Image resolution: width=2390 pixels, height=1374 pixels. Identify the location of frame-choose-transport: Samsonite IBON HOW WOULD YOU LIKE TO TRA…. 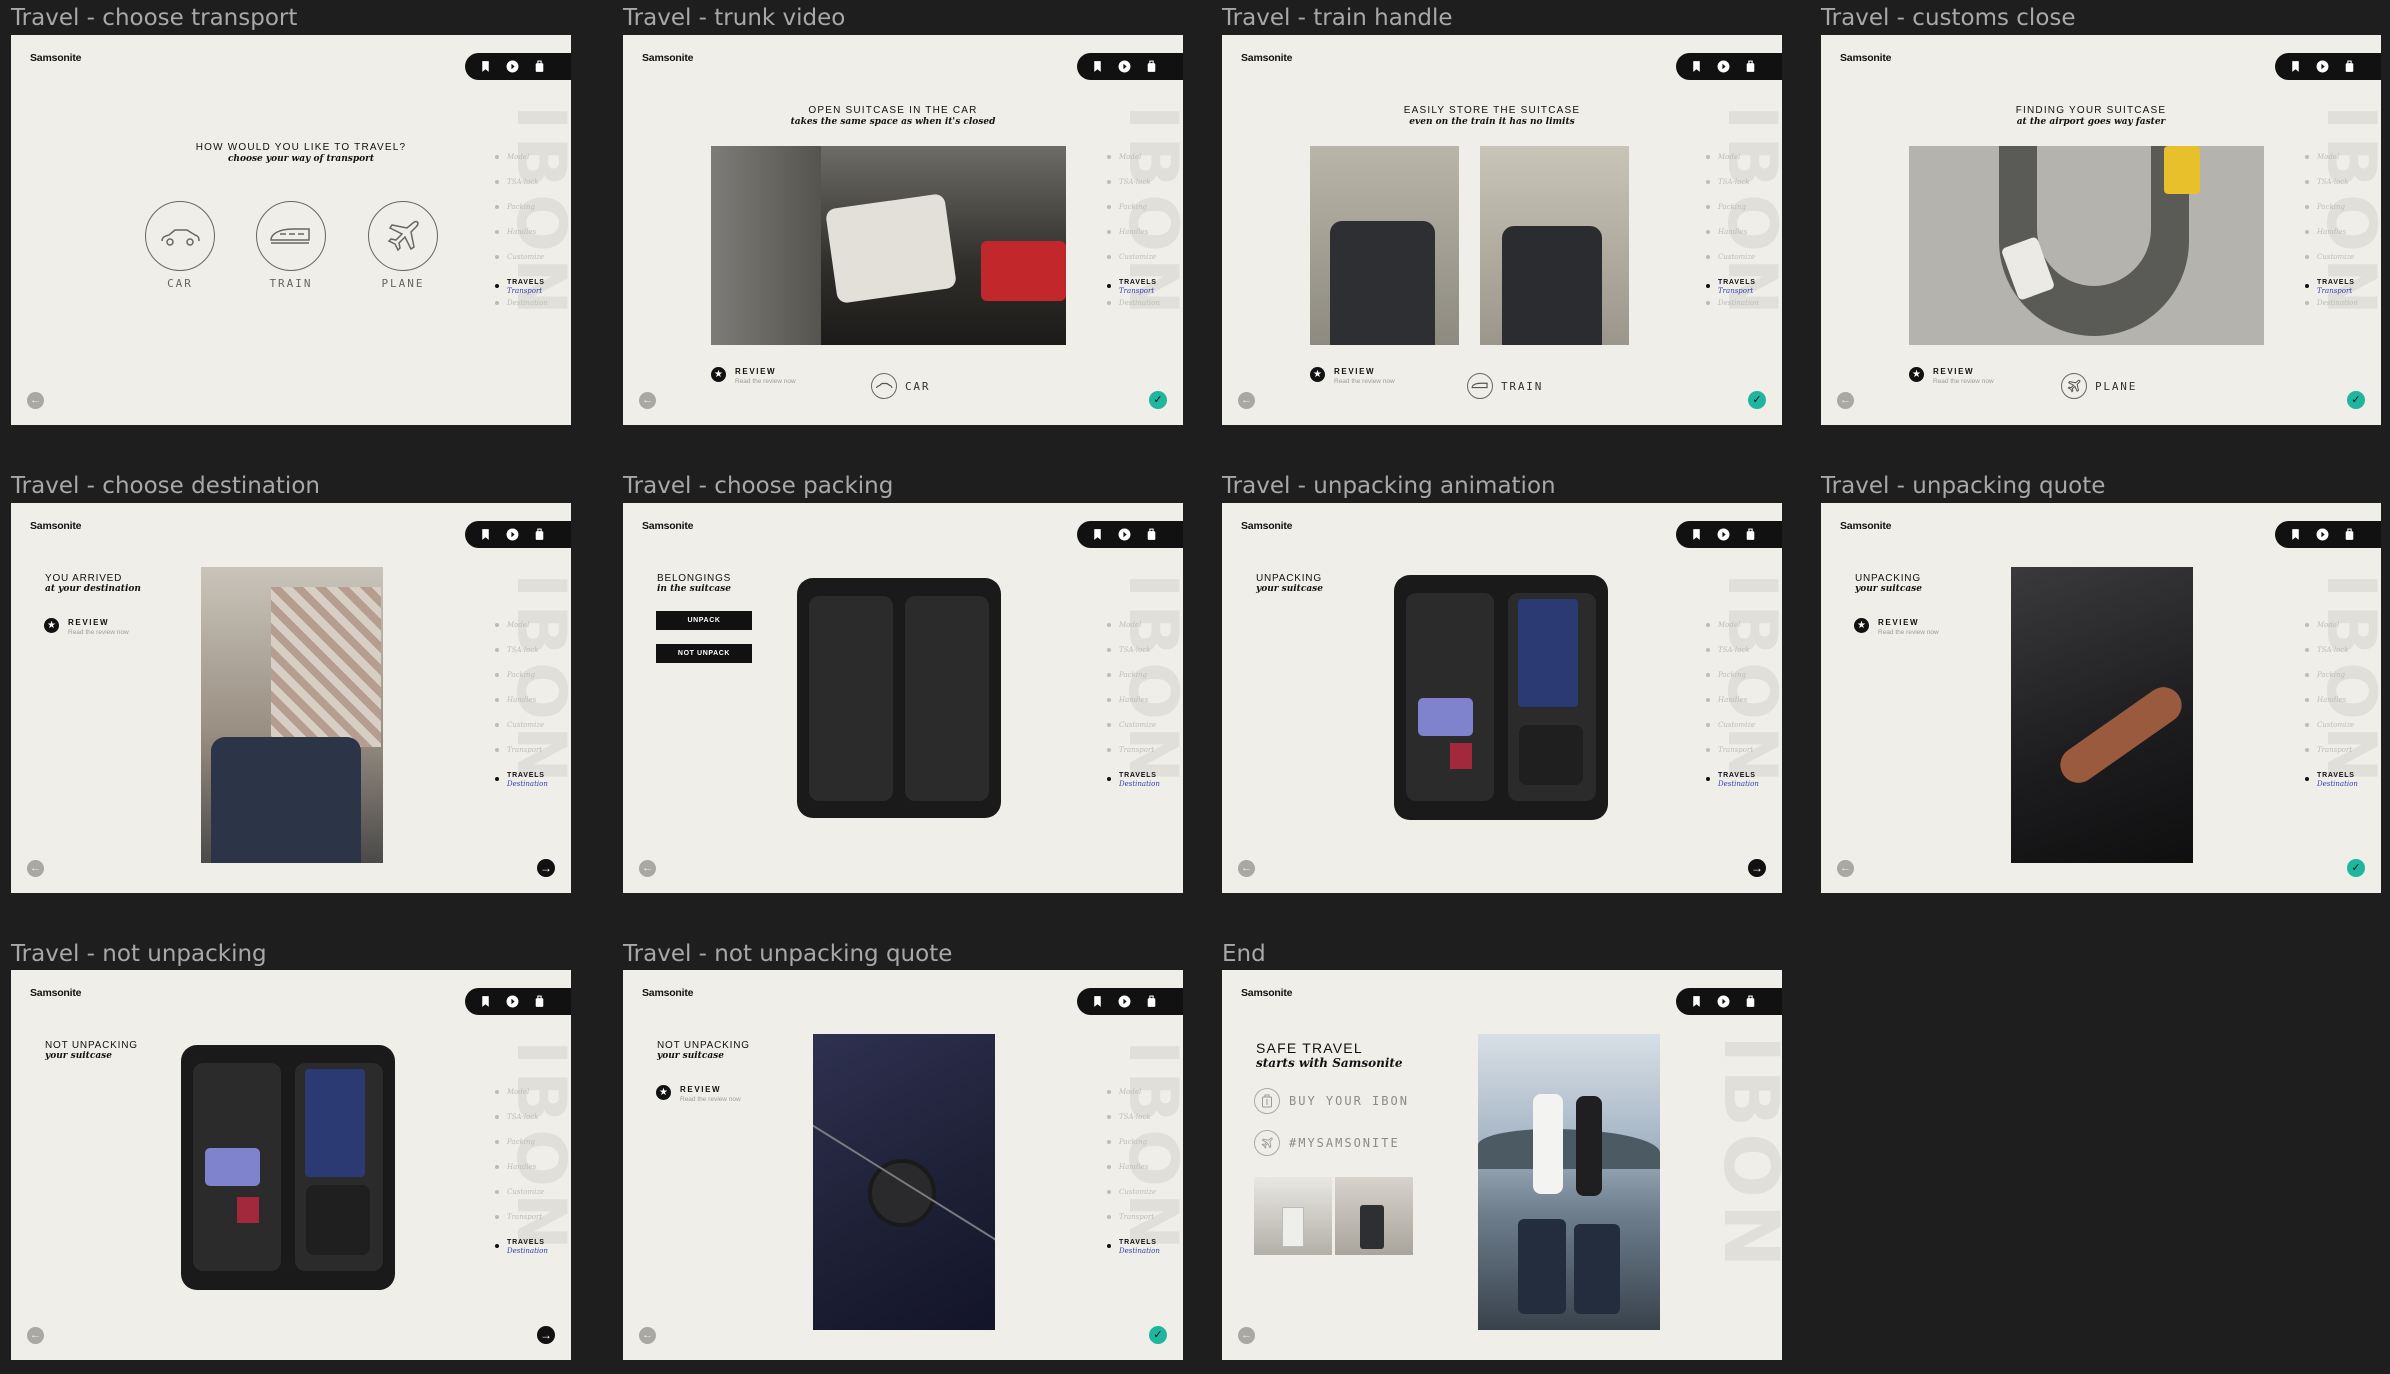
(291, 230).